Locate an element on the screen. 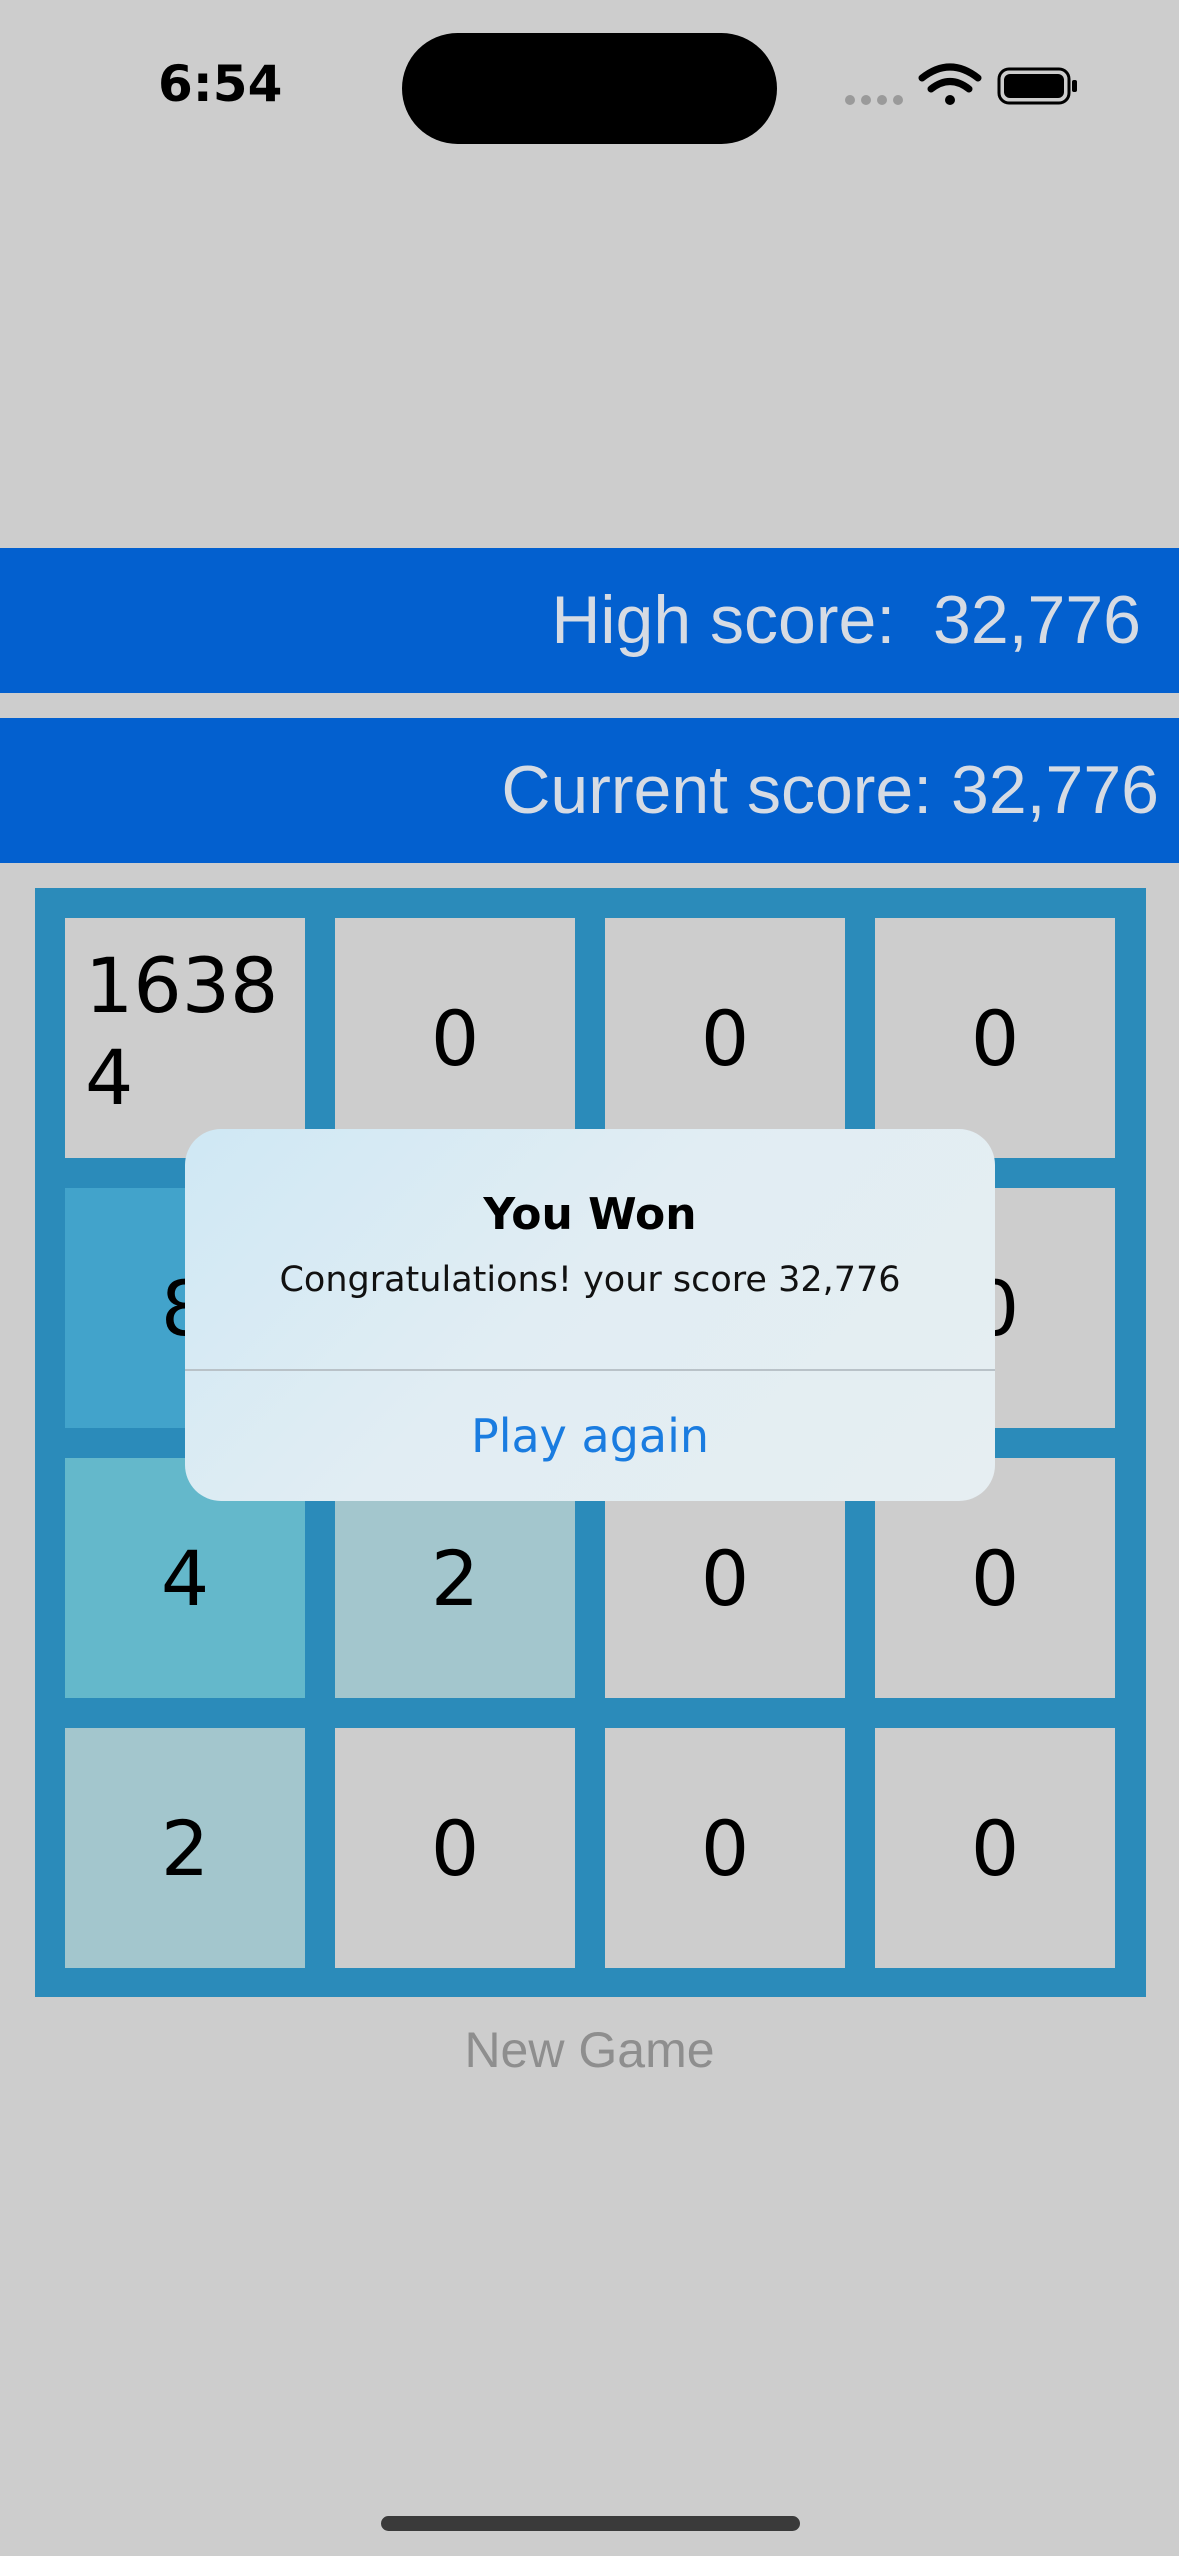 This screenshot has width=1179, height=2556. current-score-bar: Current score: 32,776 is located at coordinates (589, 790).